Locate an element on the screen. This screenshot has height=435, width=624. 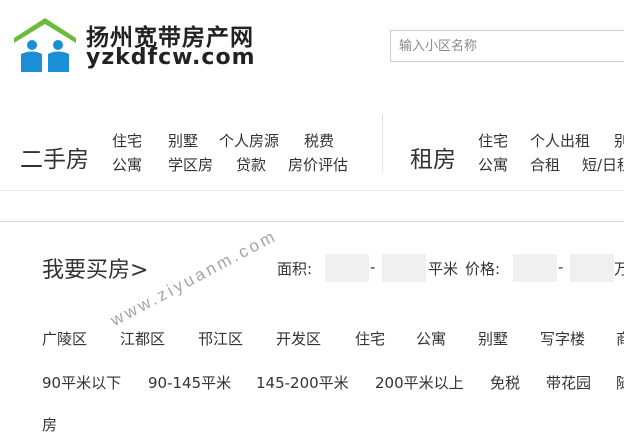
logo-icon is located at coordinates (45, 45).